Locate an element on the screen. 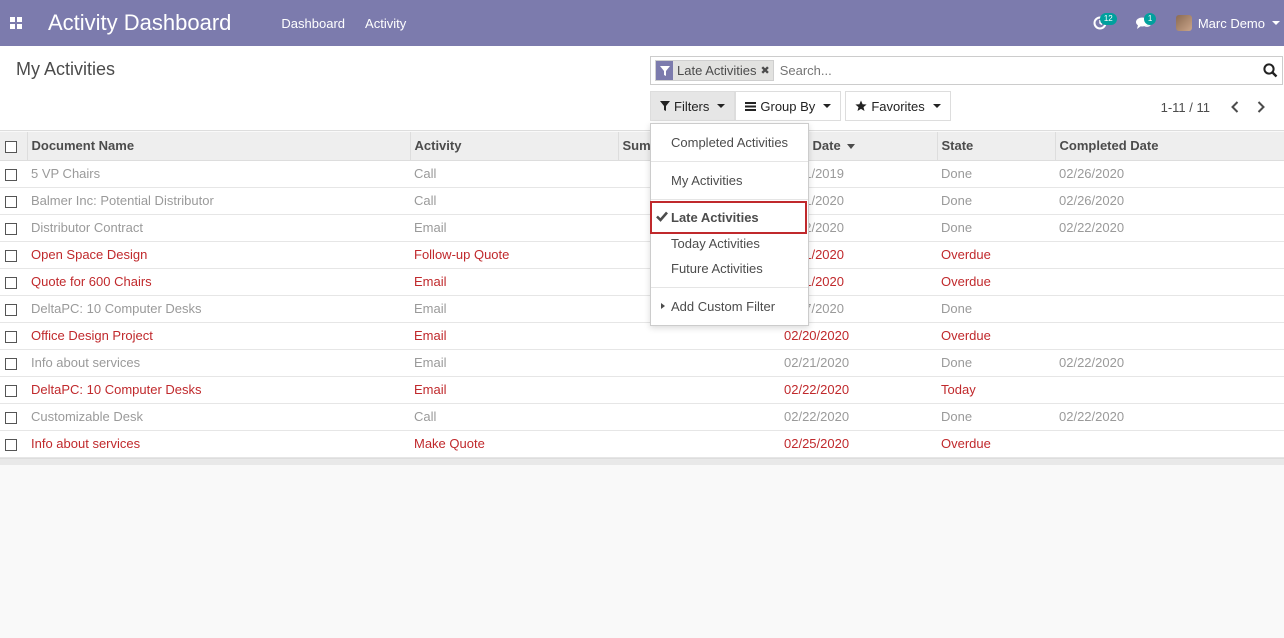  cell-document-name: Customizable Desk is located at coordinates (218, 416).